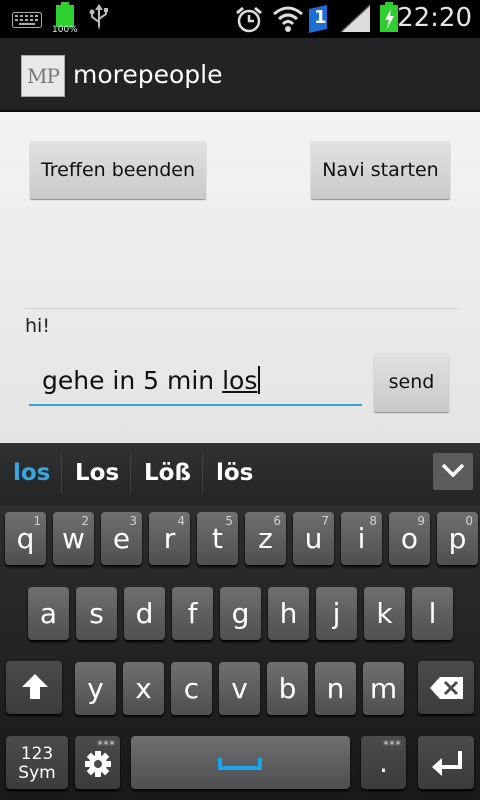 The image size is (480, 800). I want to click on key-label: s, so click(96, 613).